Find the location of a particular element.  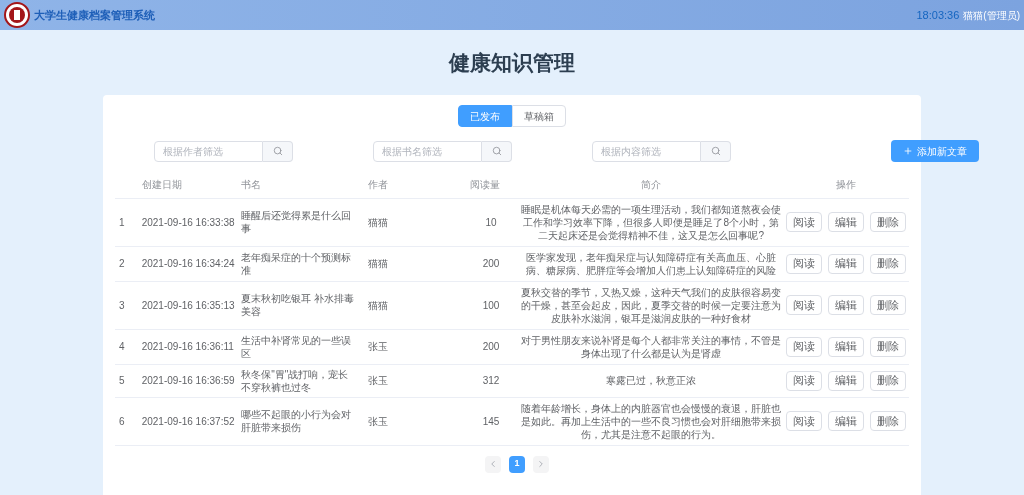

summary-cell: 随着年龄增长，身体上的内脏器官也会慢慢的衰退，肝脏也是如此。再加上生活中的一些不良习惯也会对肝细胞带来损伤，尤其是注意不起眼的行为。 is located at coordinates (651, 421).